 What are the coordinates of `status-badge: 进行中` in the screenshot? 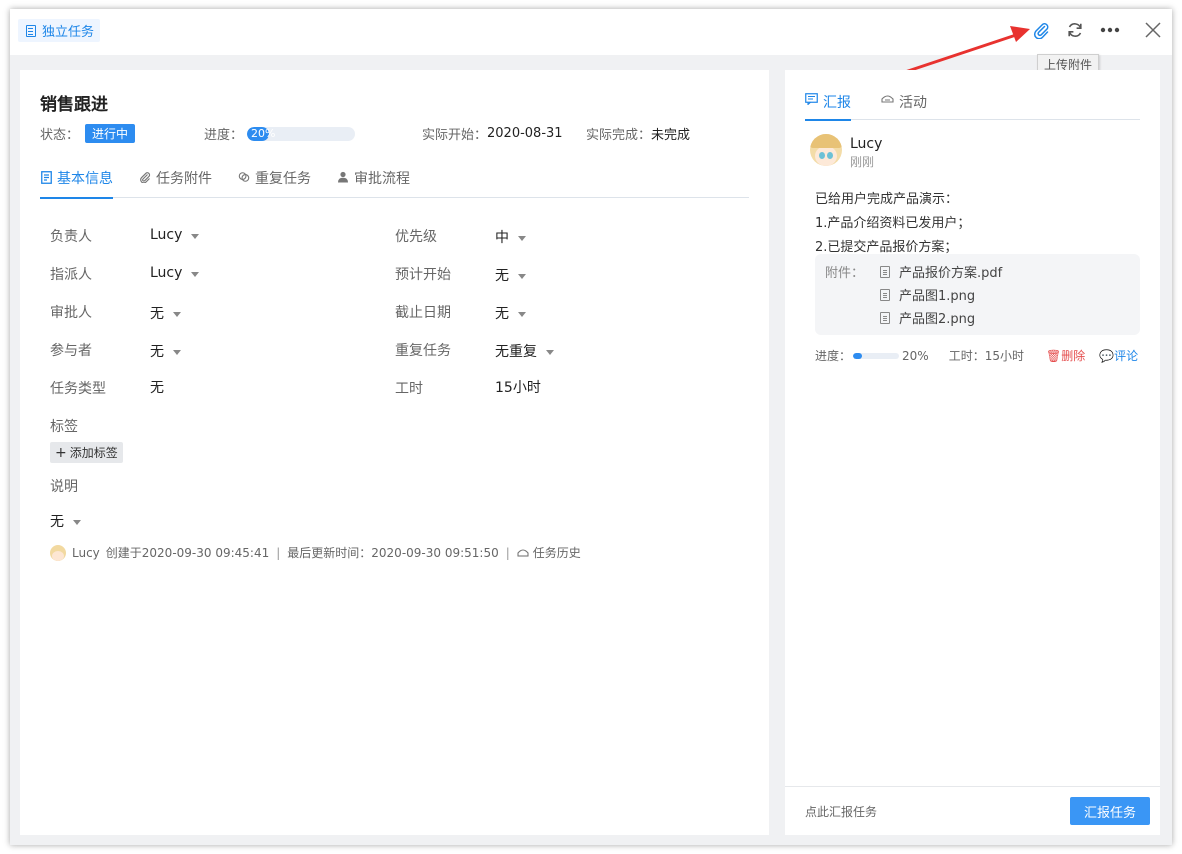 It's located at (110, 133).